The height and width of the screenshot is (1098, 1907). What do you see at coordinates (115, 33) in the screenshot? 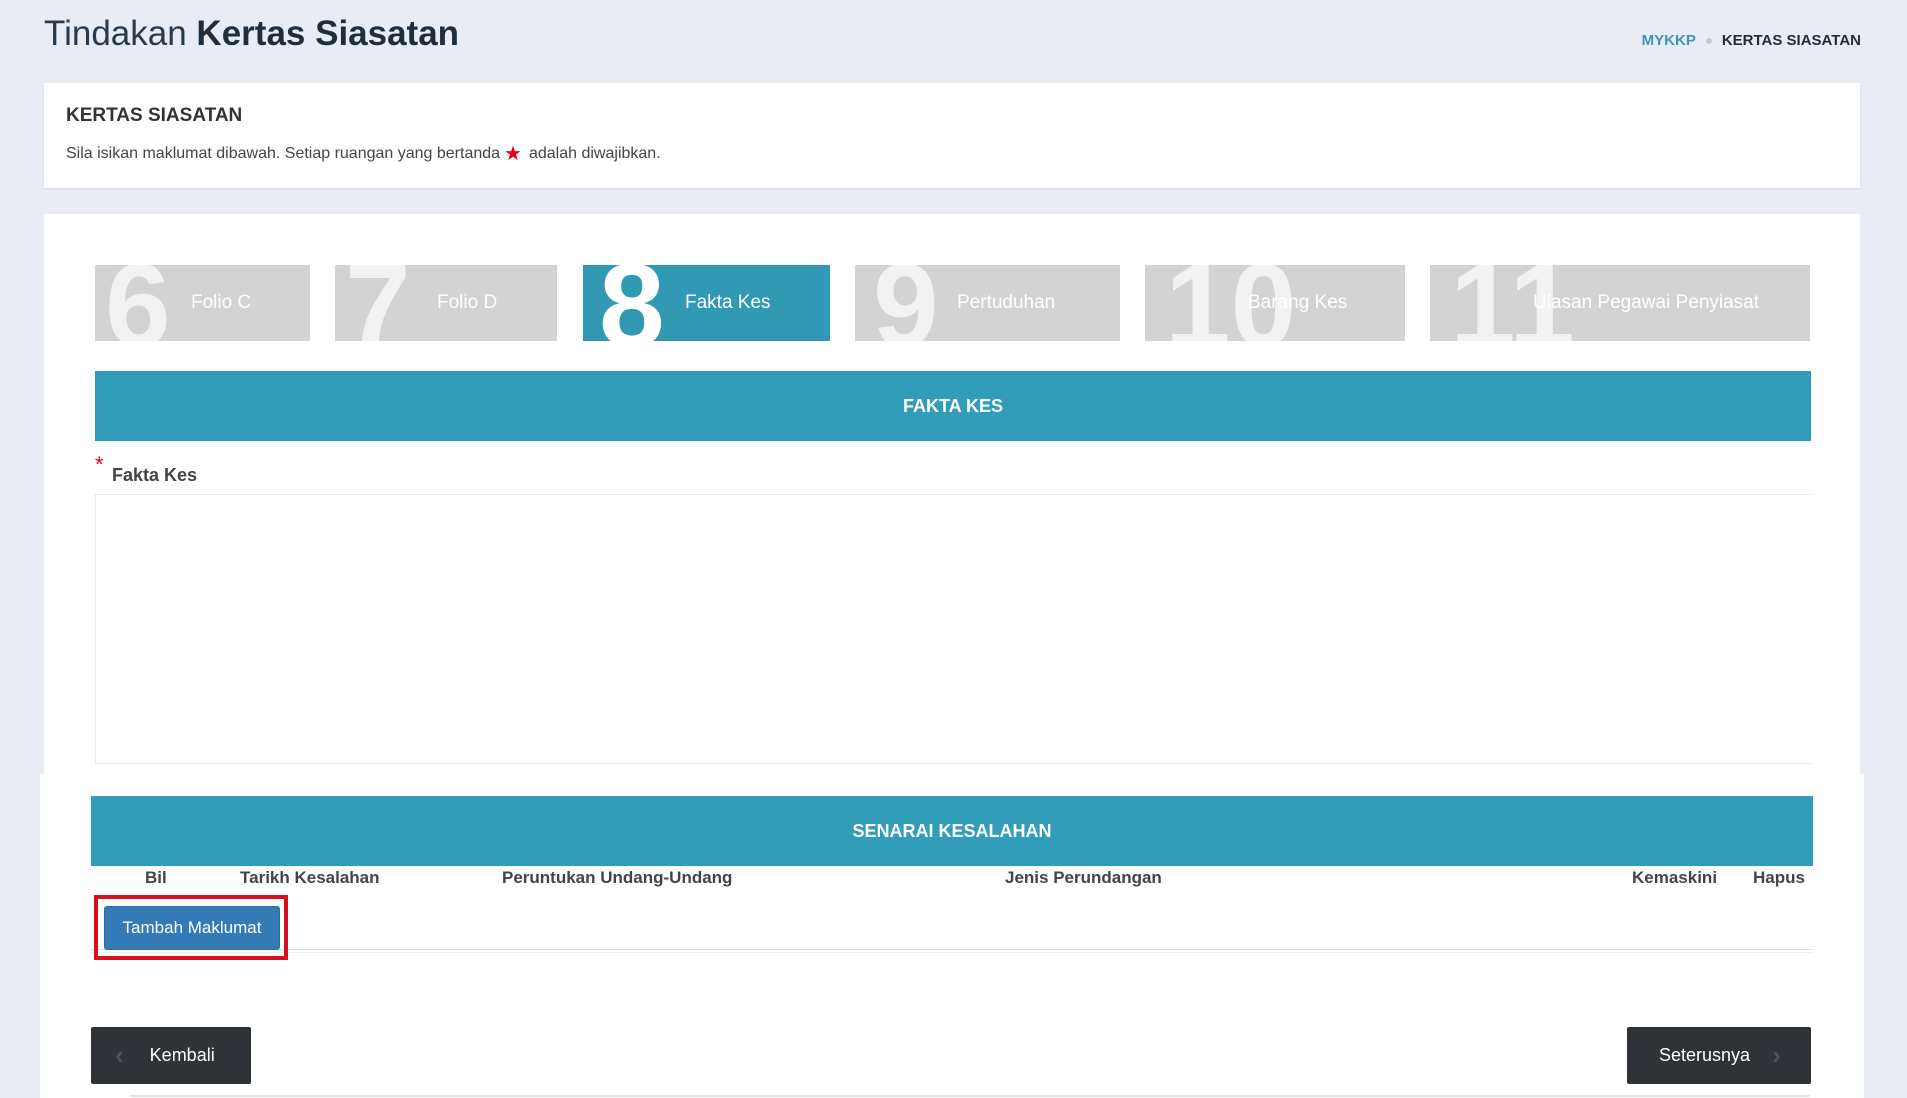
I see `page-title-light: Tindakan` at bounding box center [115, 33].